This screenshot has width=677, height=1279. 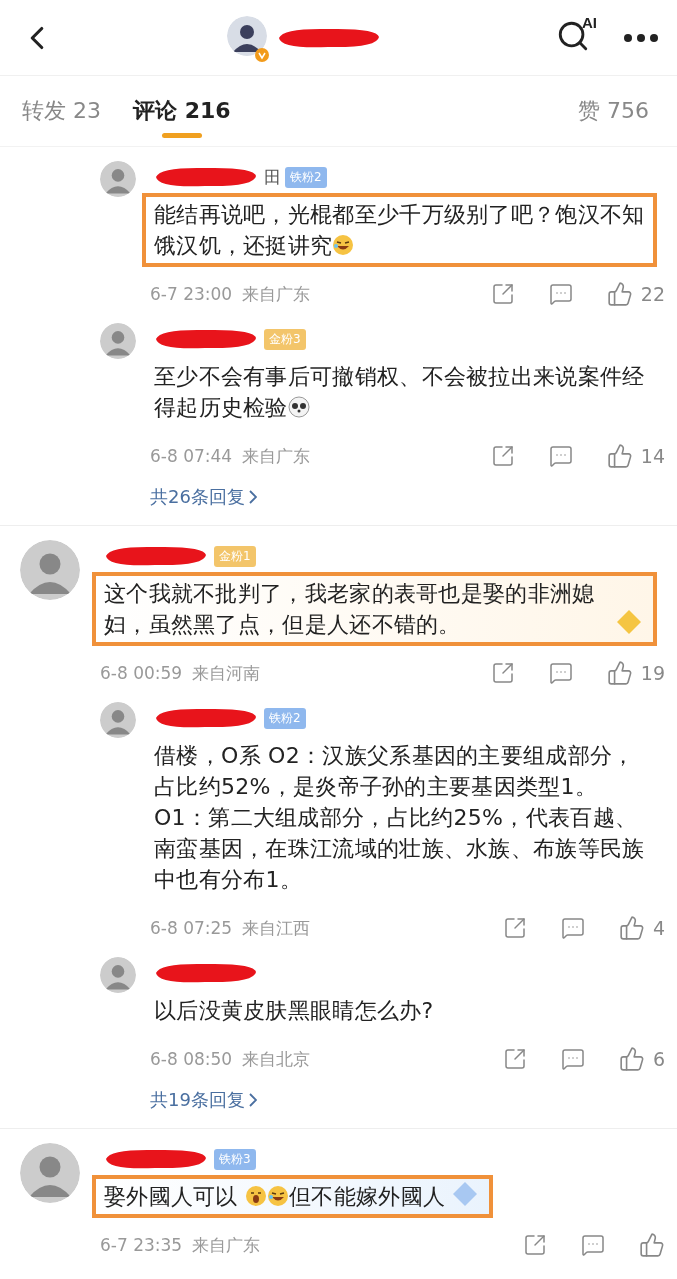 What do you see at coordinates (399, 392) in the screenshot?
I see `comment-text: 至少不会有事后可撤销权、不会被拉出来说案件经得起历史检验` at bounding box center [399, 392].